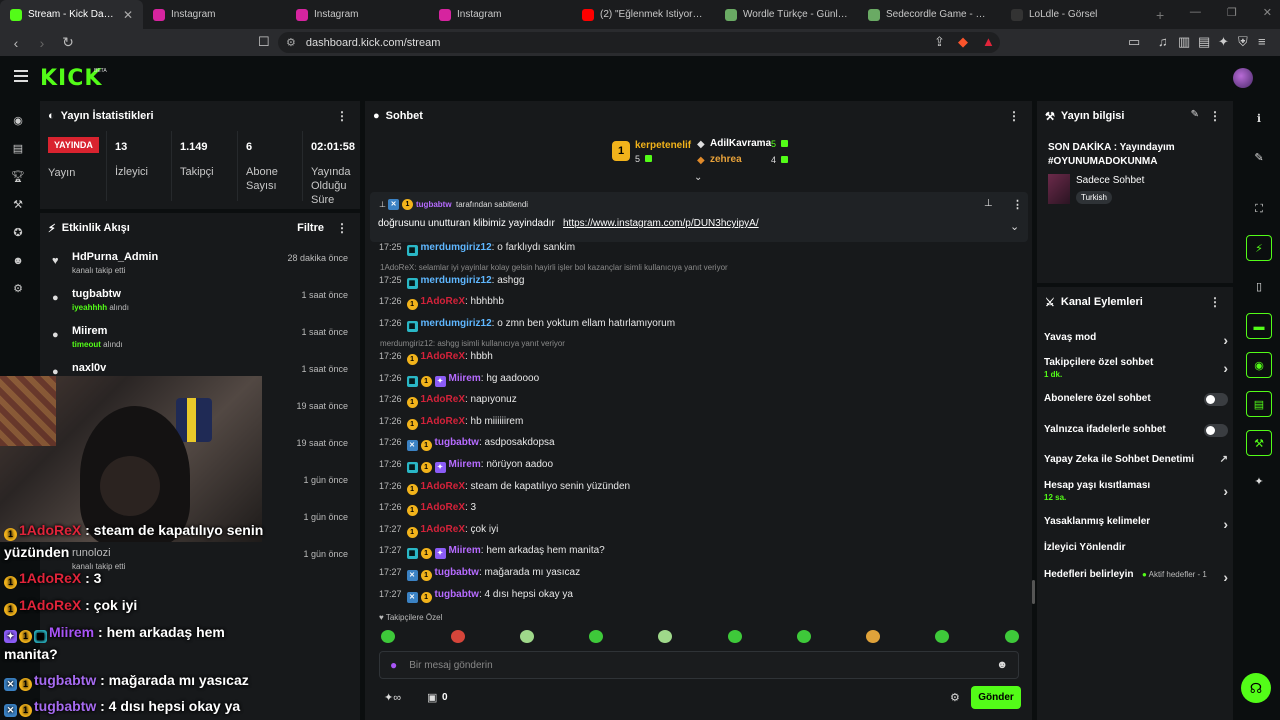 The image size is (1280, 720). Describe the element at coordinates (698, 177) in the screenshot. I see `collapse-chevron-icon: ⌄` at that location.